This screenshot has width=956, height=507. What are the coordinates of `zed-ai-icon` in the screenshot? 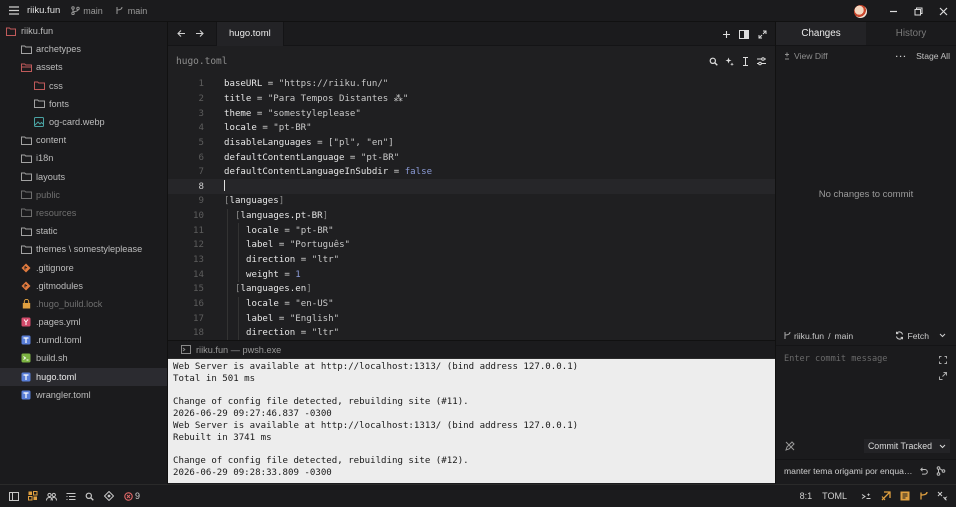 It's located at (885, 496).